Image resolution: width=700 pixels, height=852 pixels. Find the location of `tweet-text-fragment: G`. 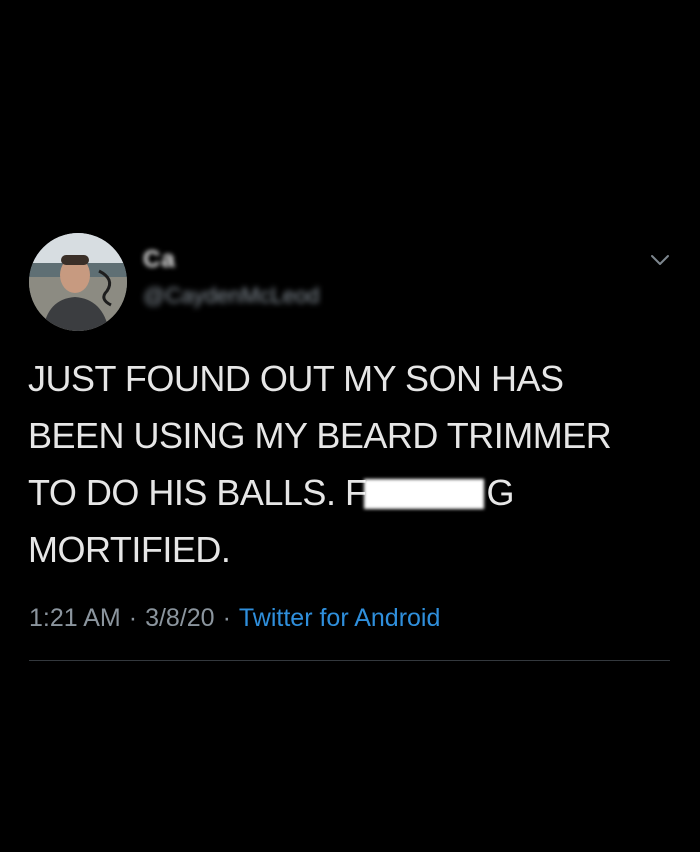

tweet-text-fragment: G is located at coordinates (500, 492).